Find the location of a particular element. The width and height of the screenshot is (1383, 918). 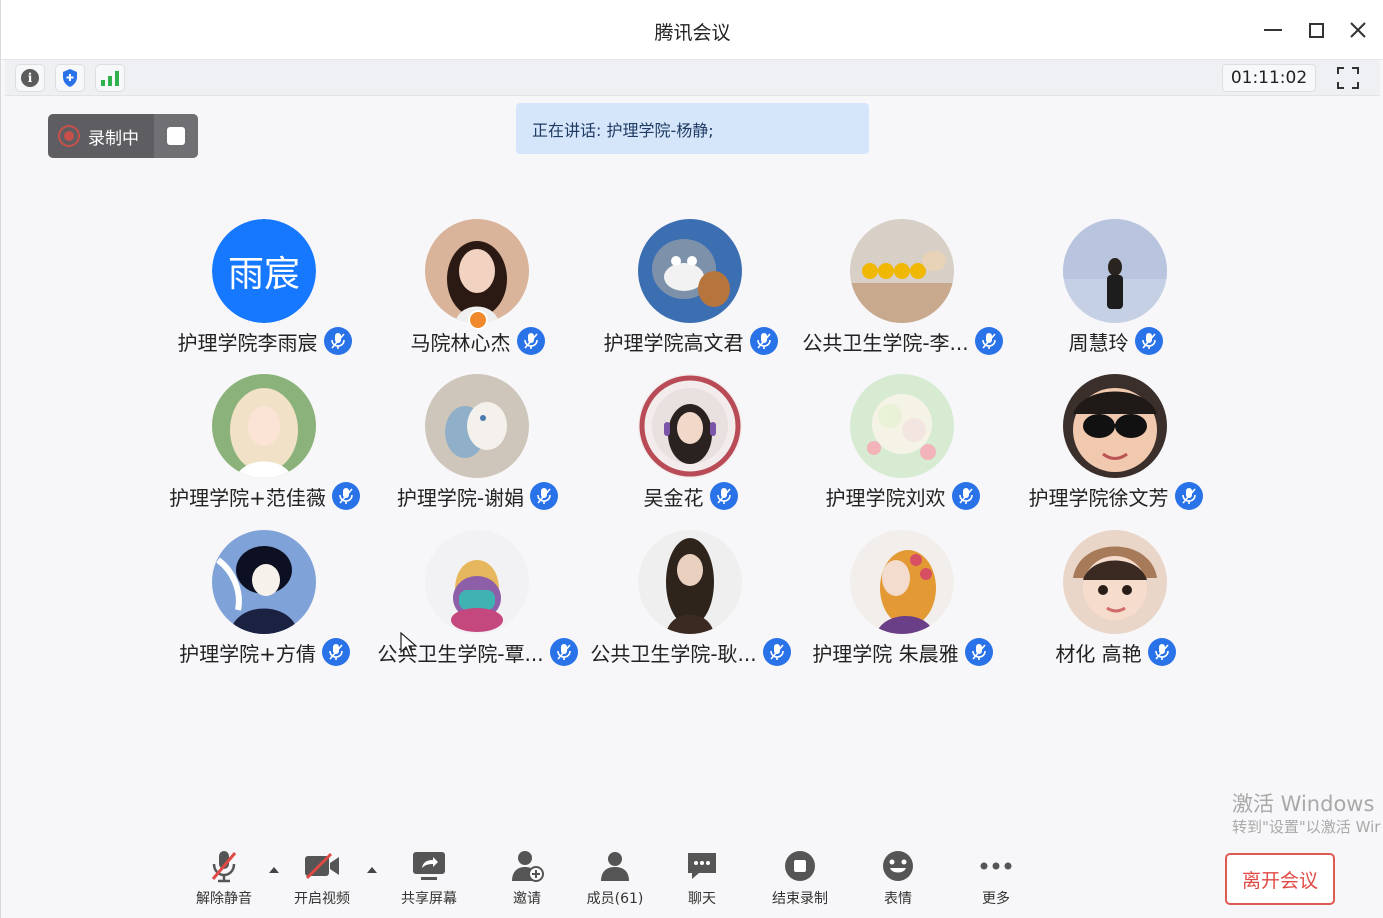

maximize-icon is located at coordinates (1316, 30).